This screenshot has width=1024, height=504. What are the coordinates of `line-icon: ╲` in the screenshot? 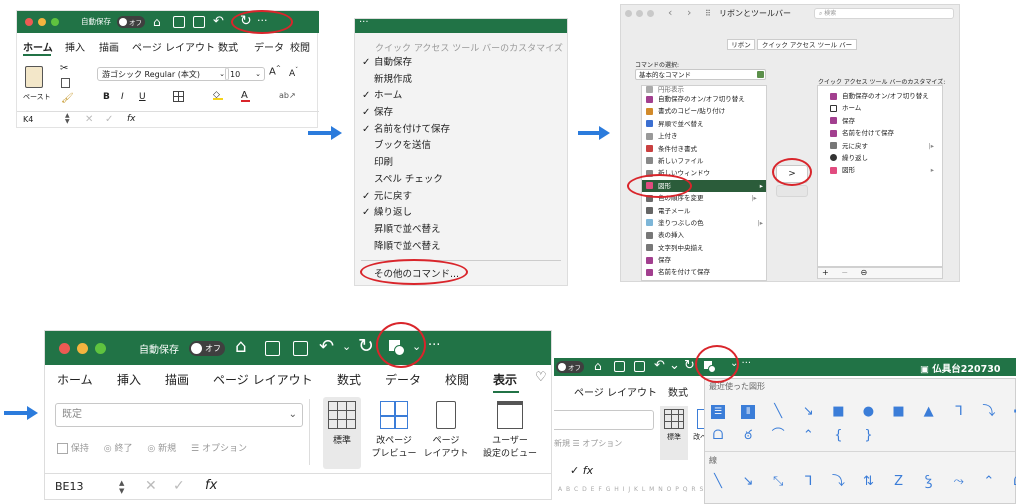 It's located at (718, 481).